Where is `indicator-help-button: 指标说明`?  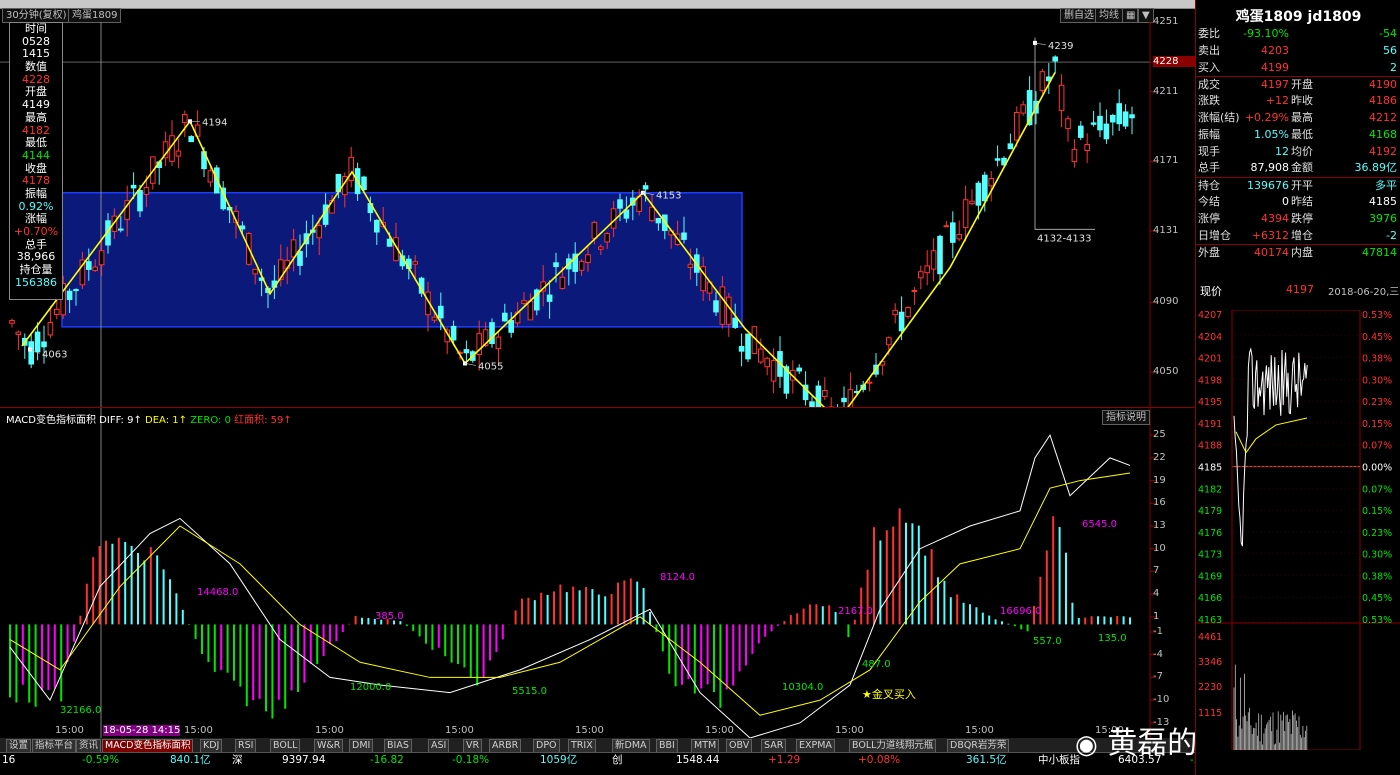 indicator-help-button: 指标说明 is located at coordinates (1126, 417).